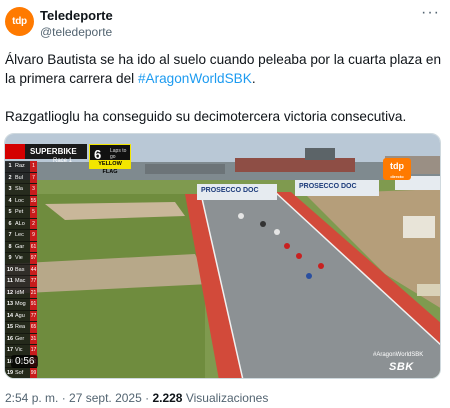 The image size is (450, 408). What do you see at coordinates (167, 398) in the screenshot?
I see `views-count: 2.228` at bounding box center [167, 398].